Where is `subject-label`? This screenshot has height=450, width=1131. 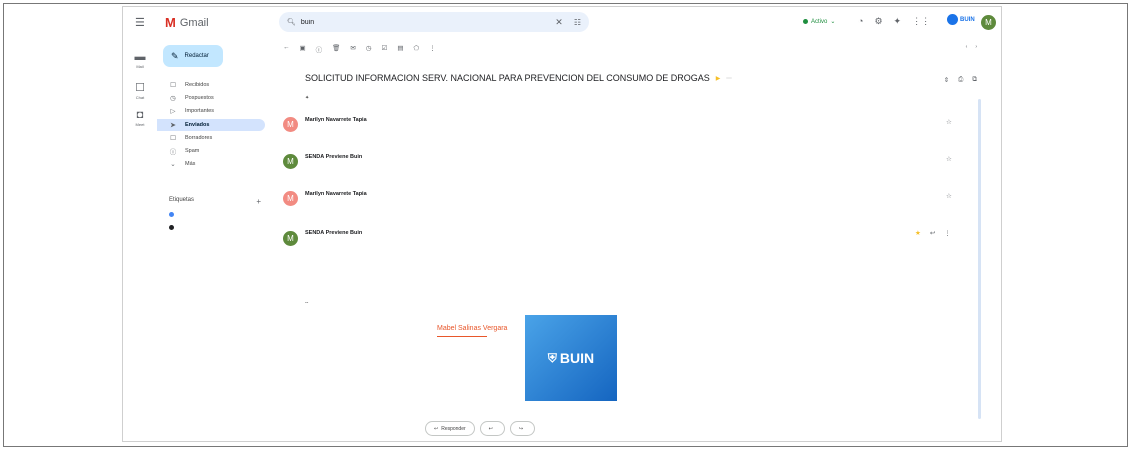 subject-label is located at coordinates (729, 78).